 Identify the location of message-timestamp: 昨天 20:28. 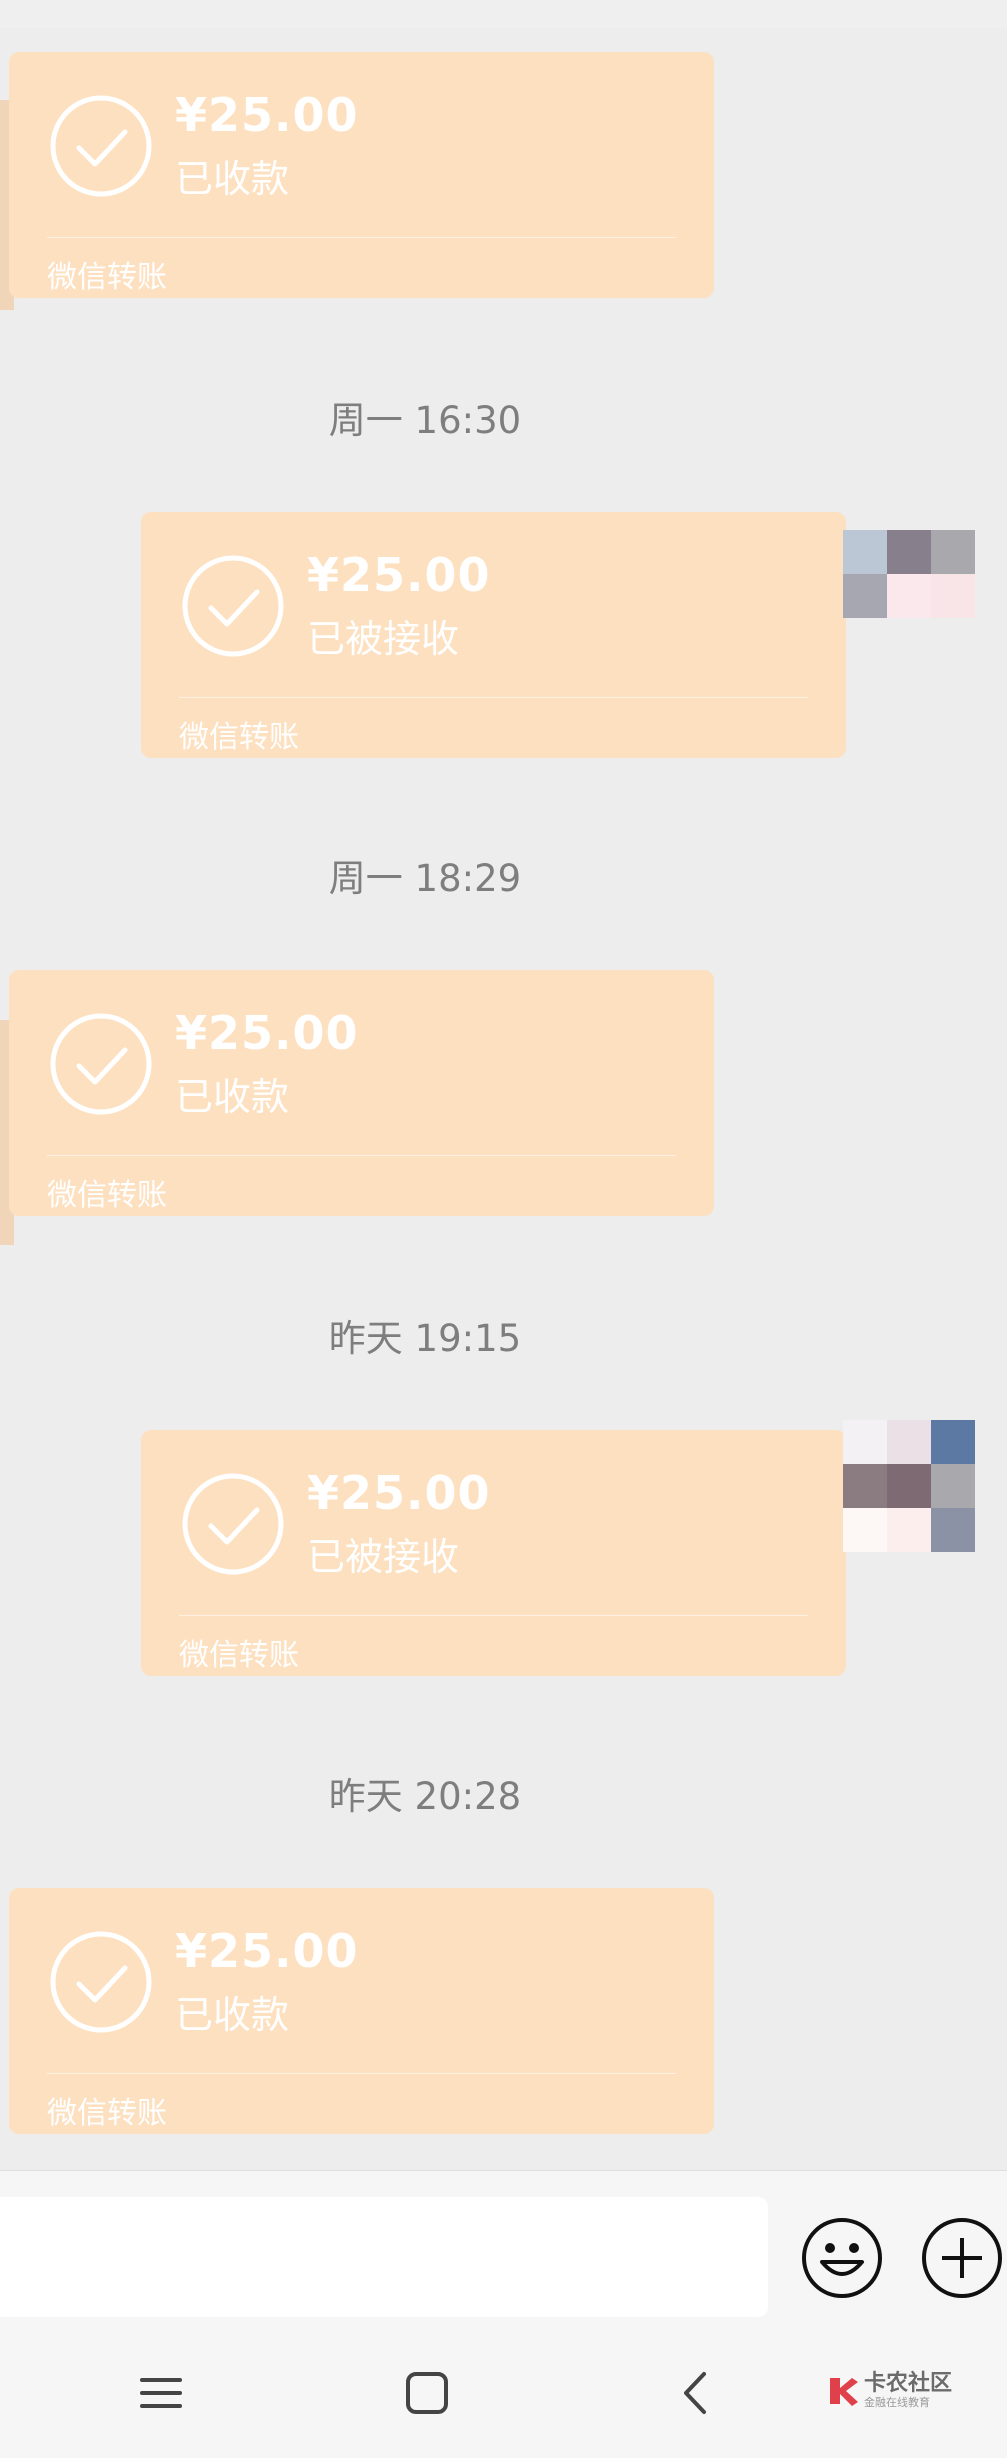
(425, 1796).